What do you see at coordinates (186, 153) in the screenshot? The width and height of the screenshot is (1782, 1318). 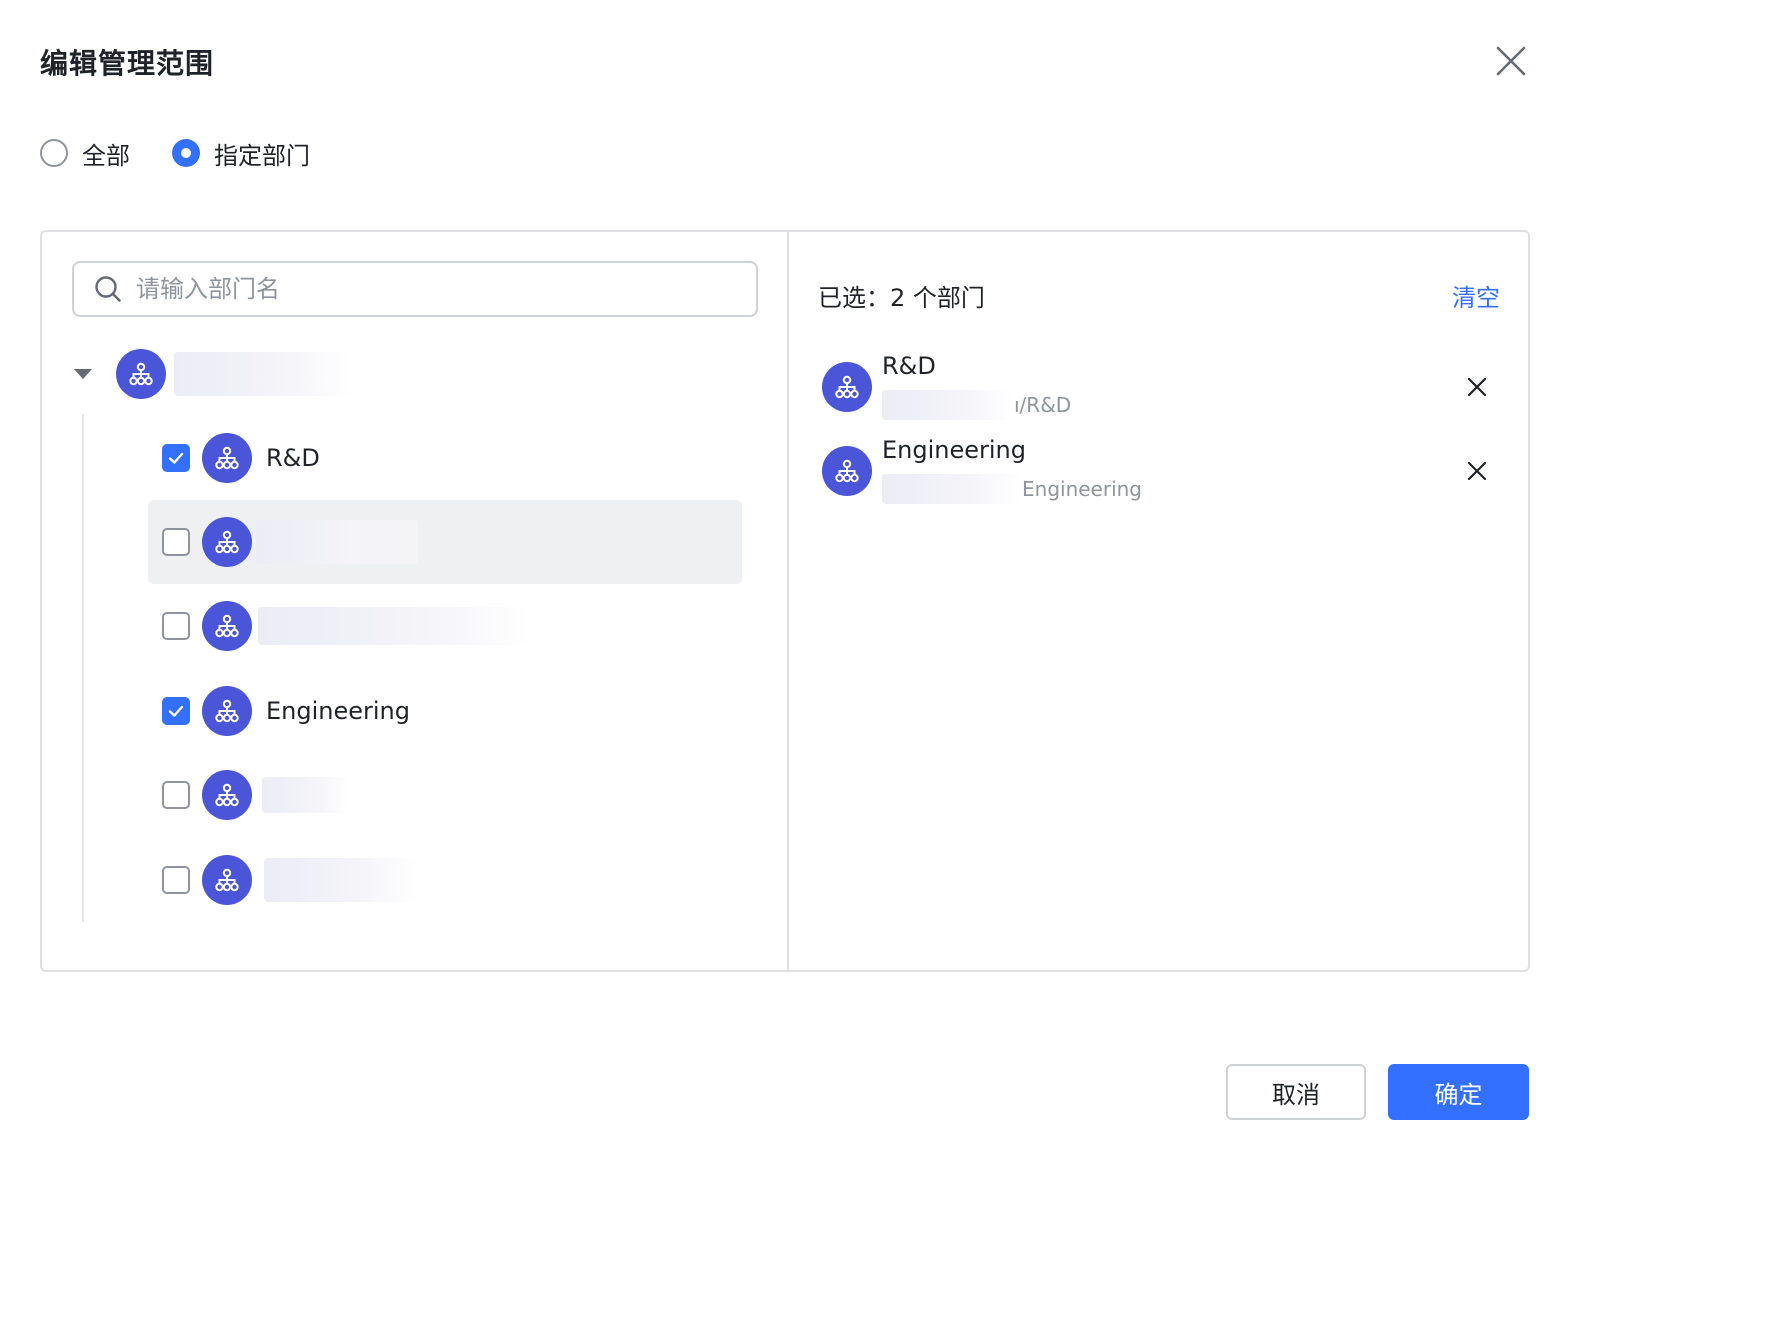 I see `radio-specific-circle` at bounding box center [186, 153].